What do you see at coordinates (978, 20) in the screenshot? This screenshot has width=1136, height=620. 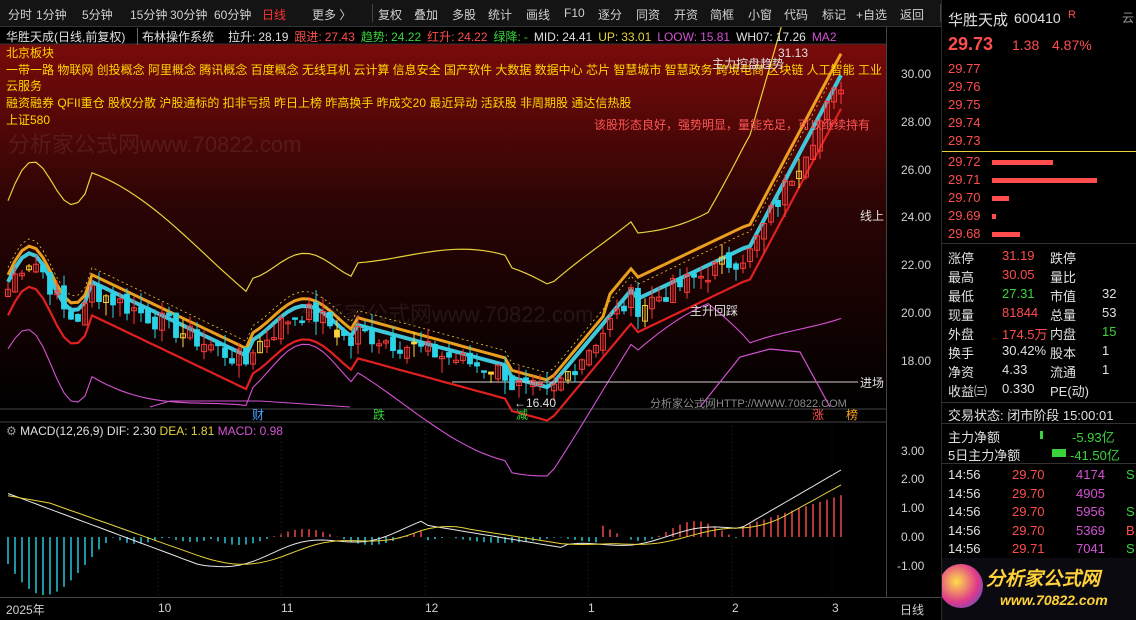 I see `stock-name: 华胜天成` at bounding box center [978, 20].